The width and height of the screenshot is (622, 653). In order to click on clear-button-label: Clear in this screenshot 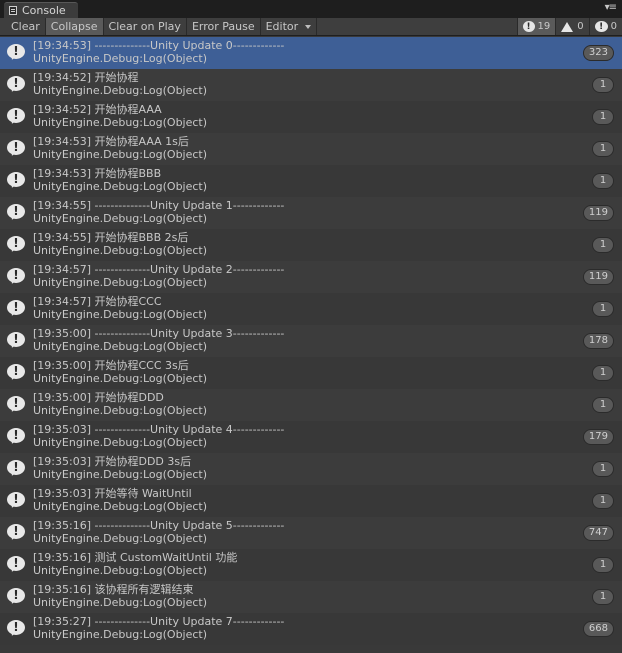, I will do `click(25, 26)`.